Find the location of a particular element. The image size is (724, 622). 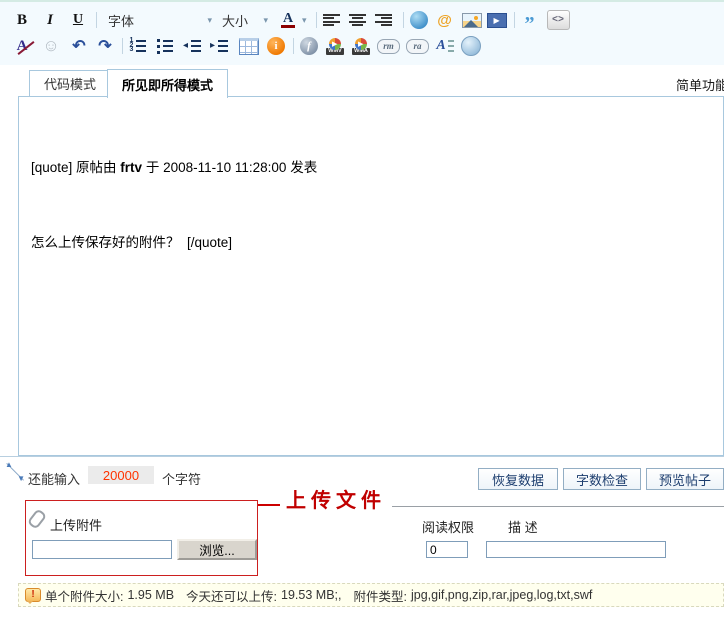

align-center-button is located at coordinates (358, 20).